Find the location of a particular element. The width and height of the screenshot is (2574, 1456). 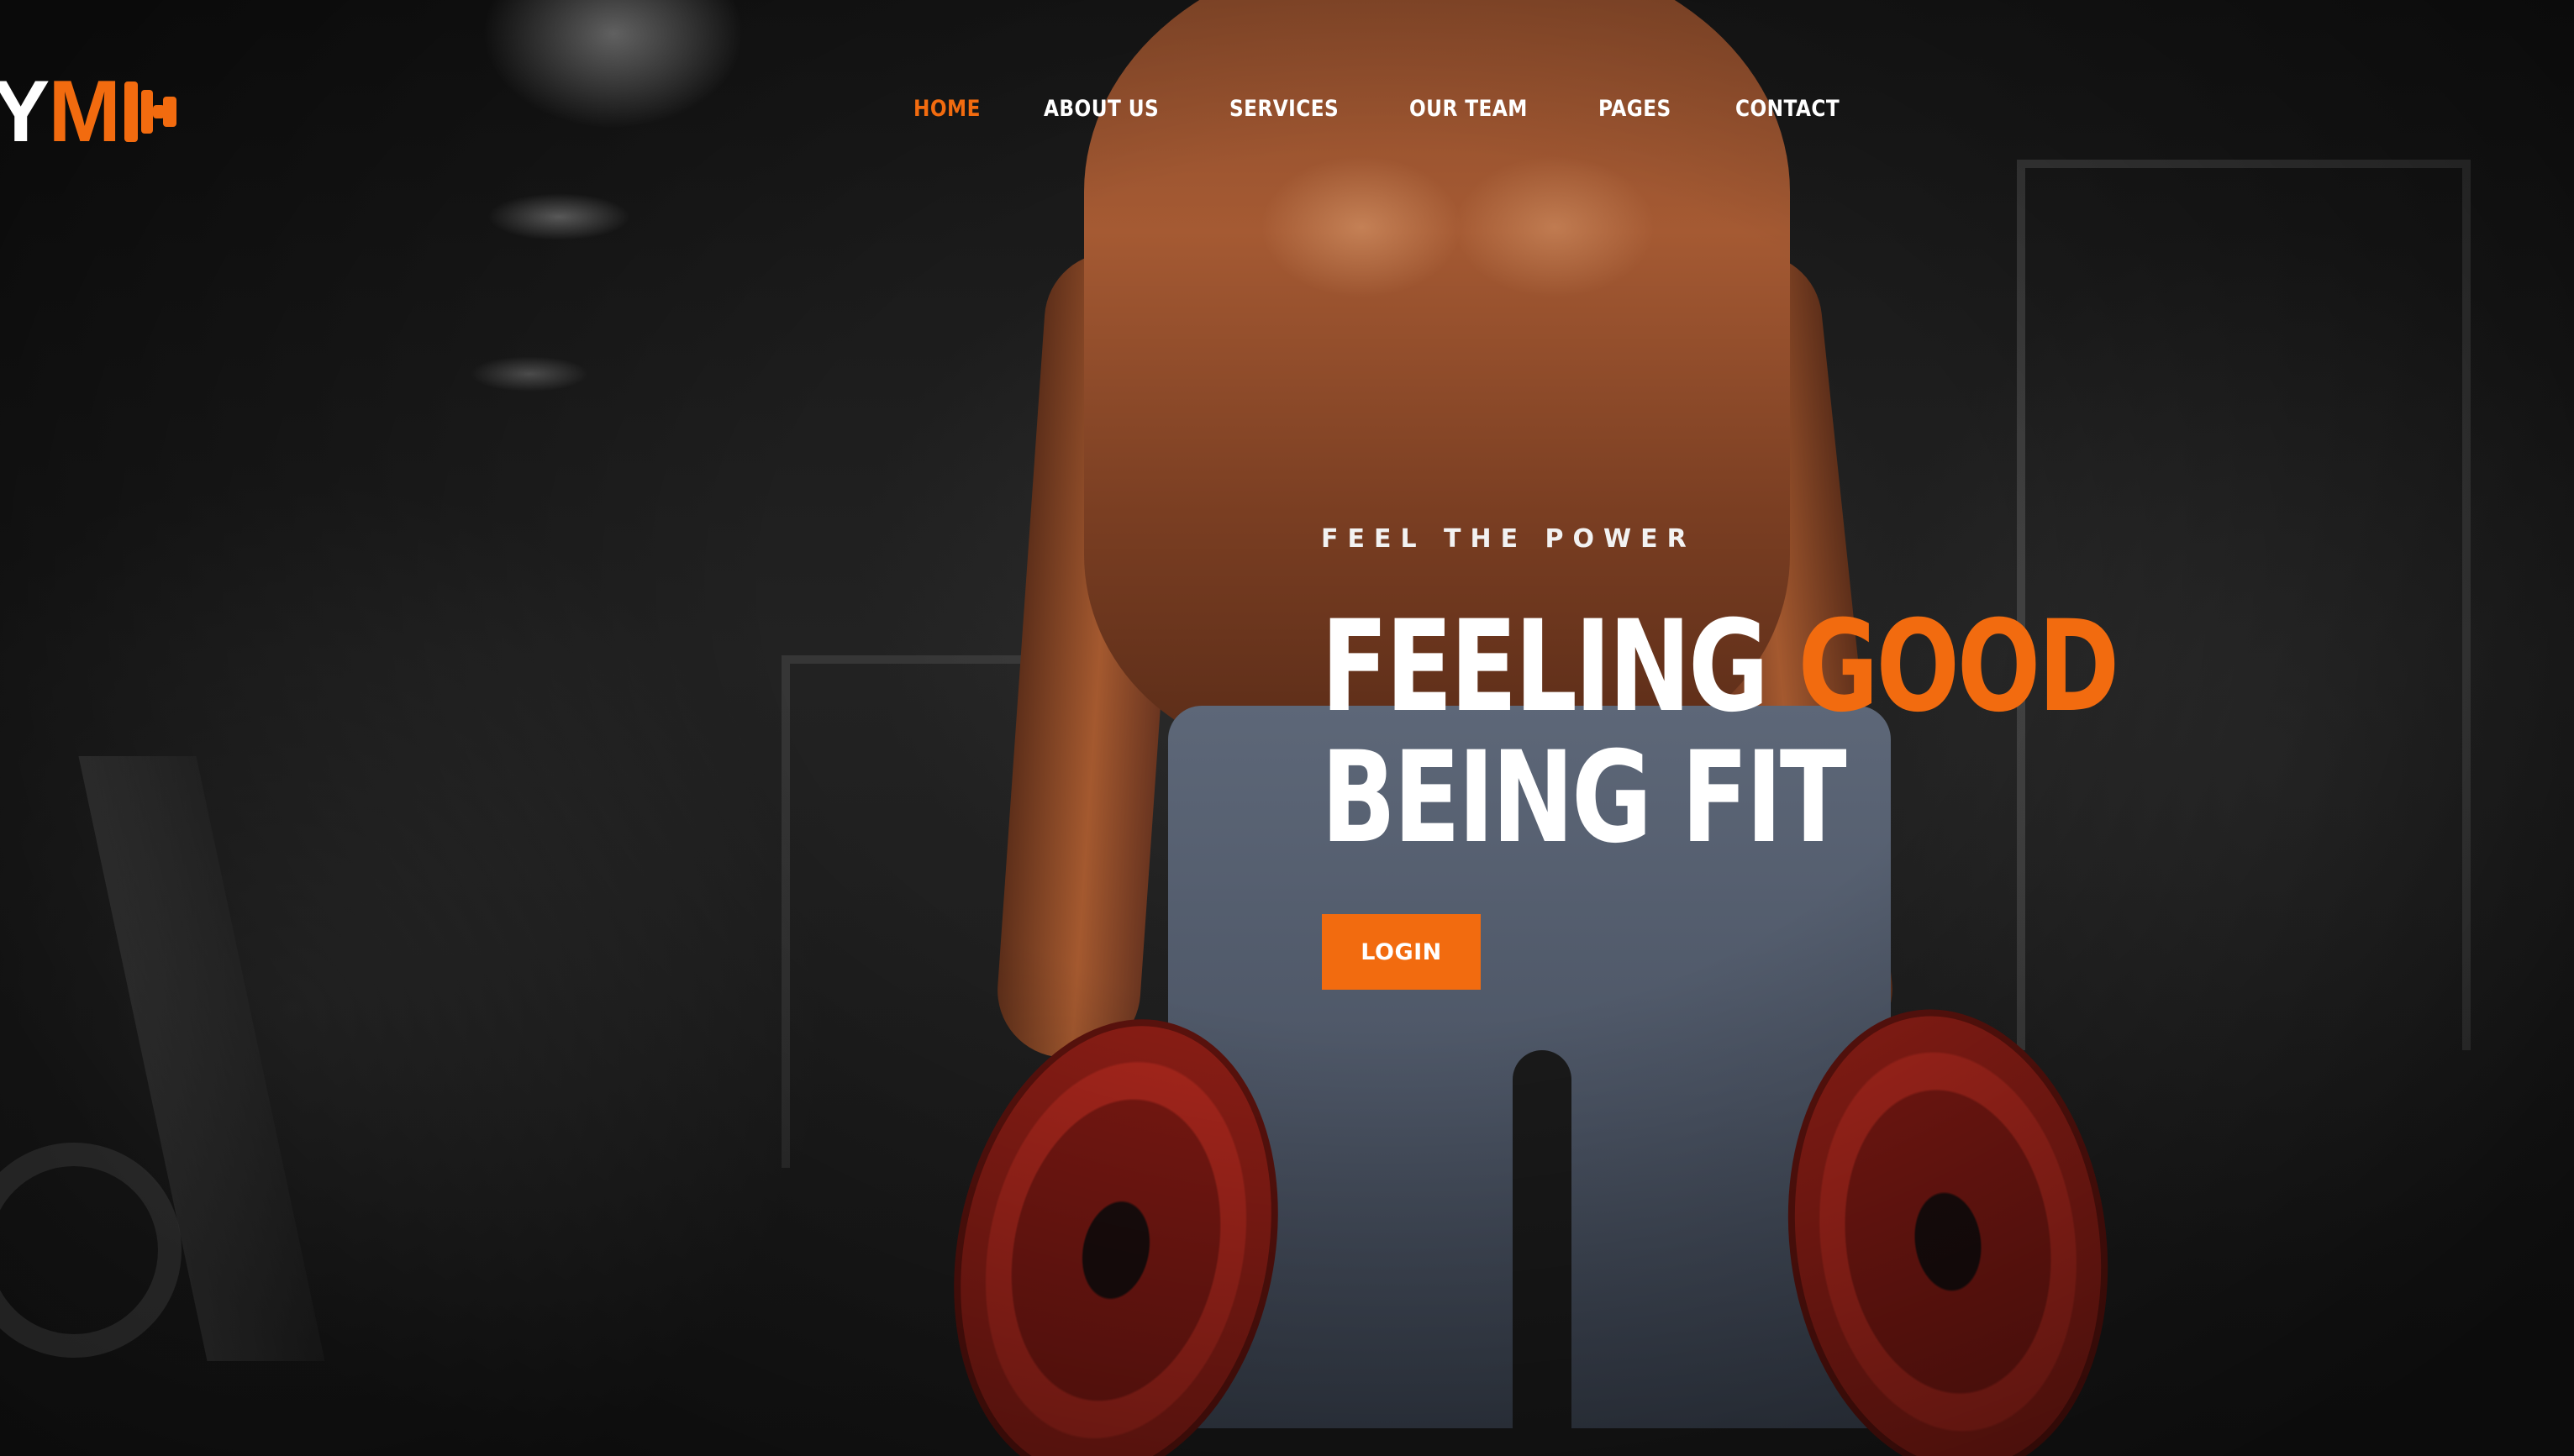

nav-item-about-us: ABOUT US is located at coordinates (1101, 109).